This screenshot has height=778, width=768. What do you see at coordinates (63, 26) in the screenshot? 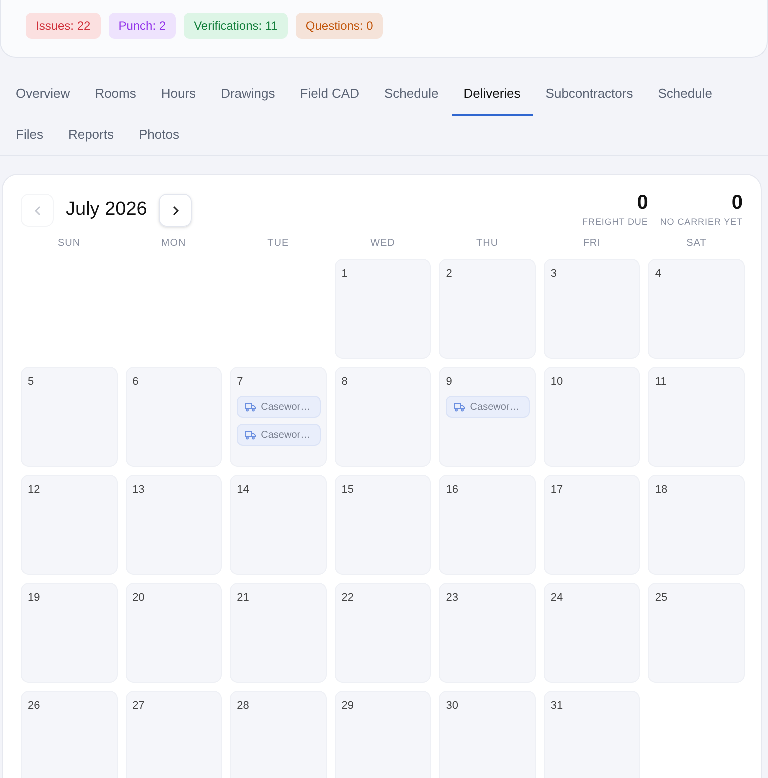
I see `count-badge: Issues: 22` at bounding box center [63, 26].